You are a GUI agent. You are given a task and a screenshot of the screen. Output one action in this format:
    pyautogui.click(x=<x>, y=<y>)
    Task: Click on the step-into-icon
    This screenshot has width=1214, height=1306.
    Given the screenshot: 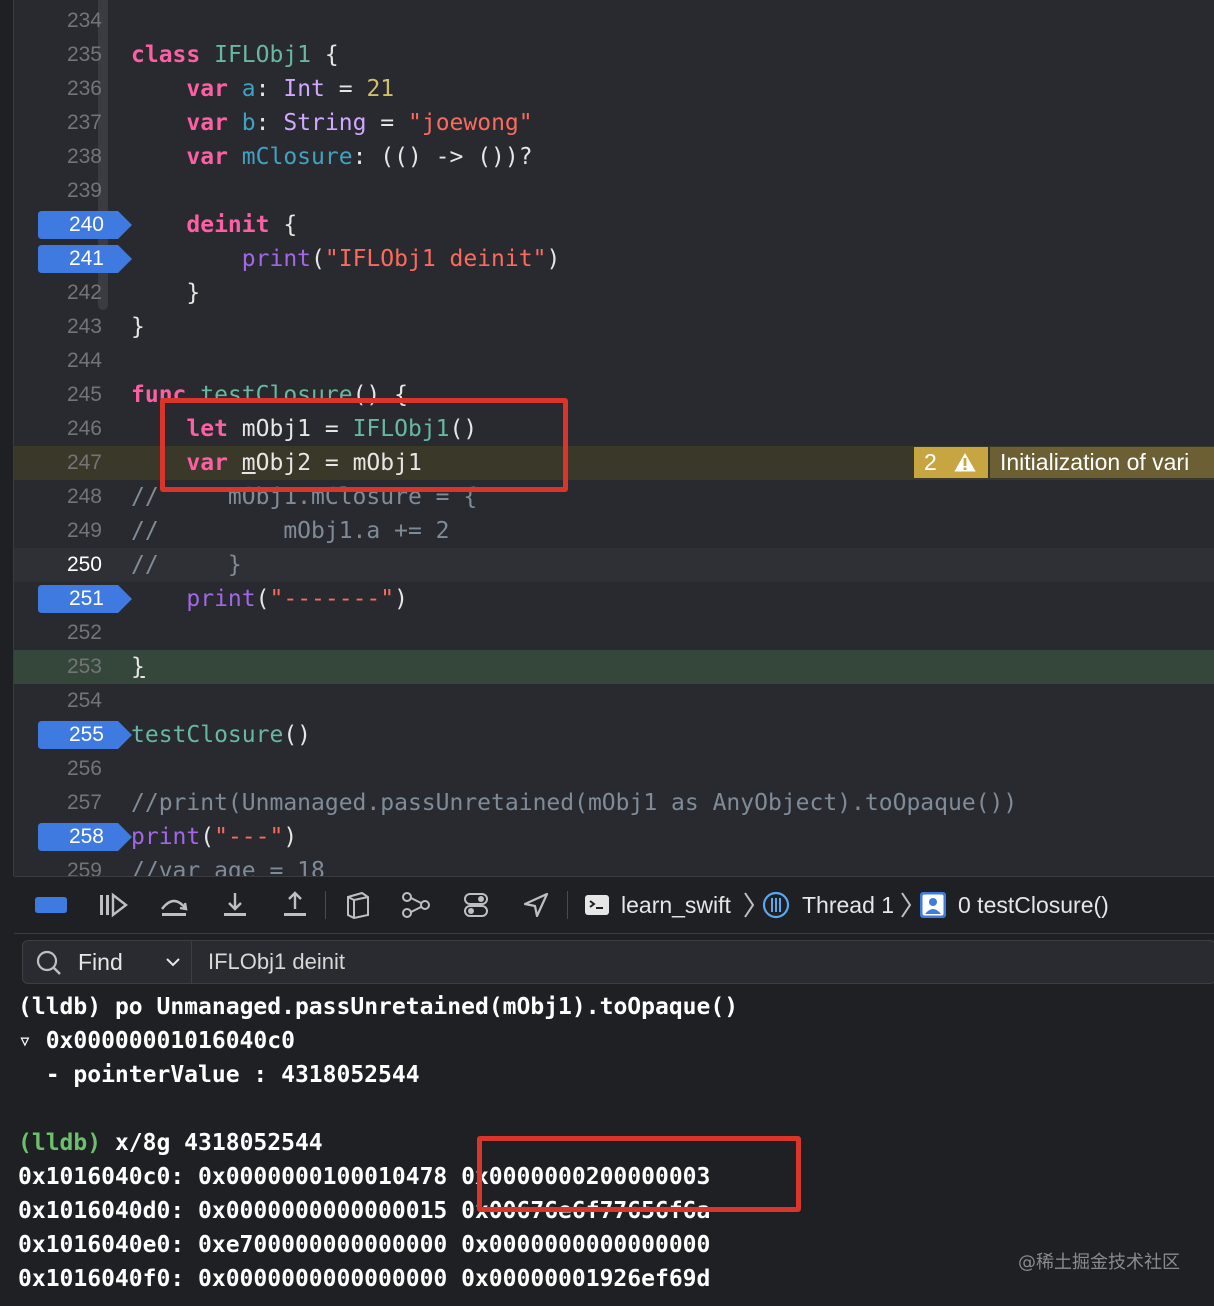 What is the action you would take?
    pyautogui.click(x=235, y=905)
    